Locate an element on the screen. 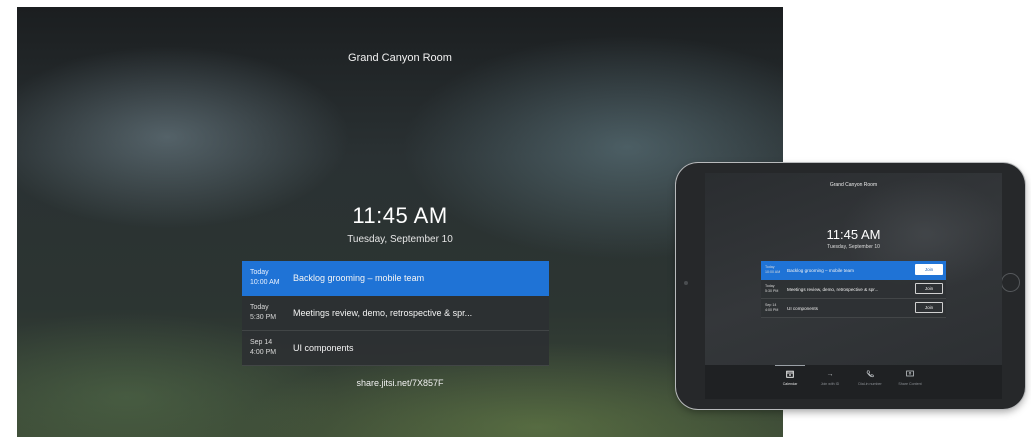 This screenshot has height=437, width=1031. nav-label: Calendar is located at coordinates (790, 384).